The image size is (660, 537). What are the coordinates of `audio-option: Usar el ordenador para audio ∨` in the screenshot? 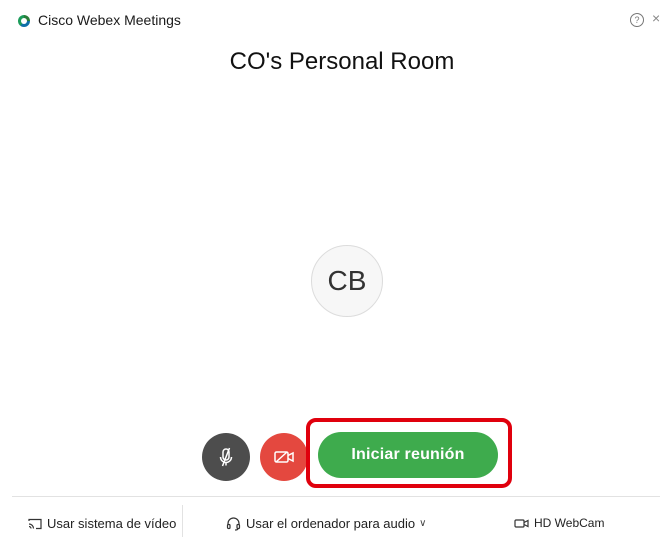 It's located at (326, 523).